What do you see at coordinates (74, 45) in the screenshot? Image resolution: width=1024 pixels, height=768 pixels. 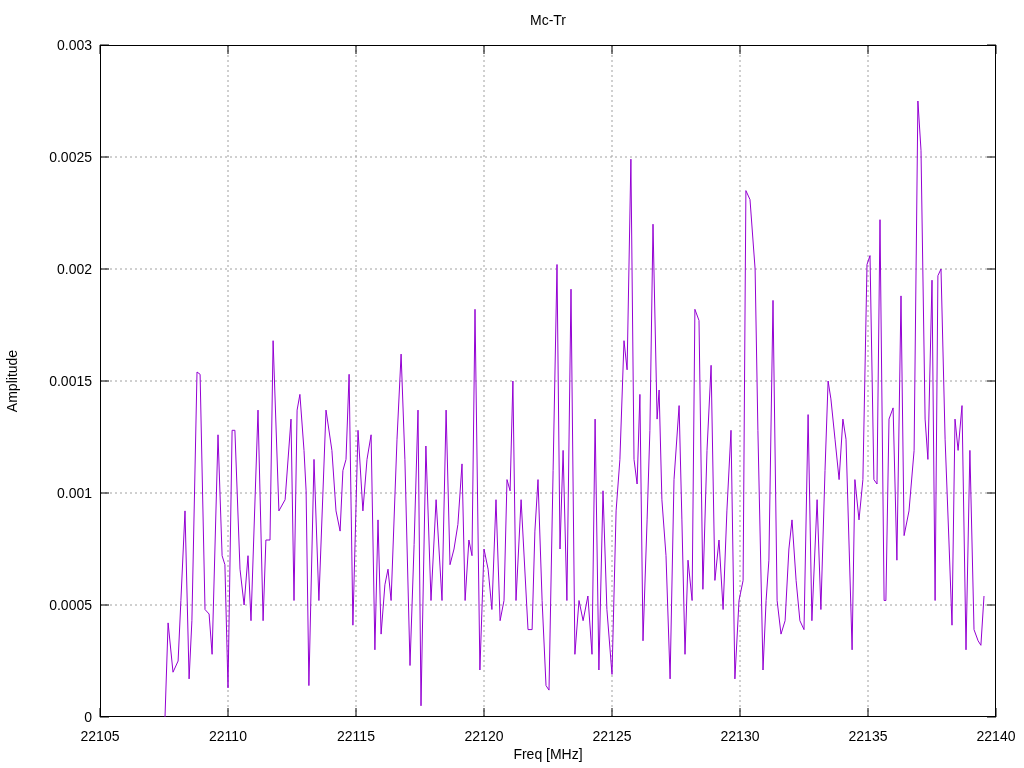 I see `tick-label: 0.003` at bounding box center [74, 45].